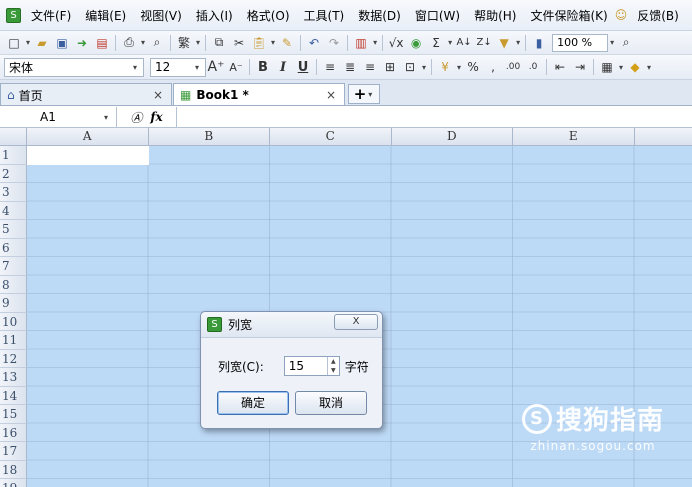 This screenshot has height=487, width=692. I want to click on menu-item: 工具(T), so click(324, 15).